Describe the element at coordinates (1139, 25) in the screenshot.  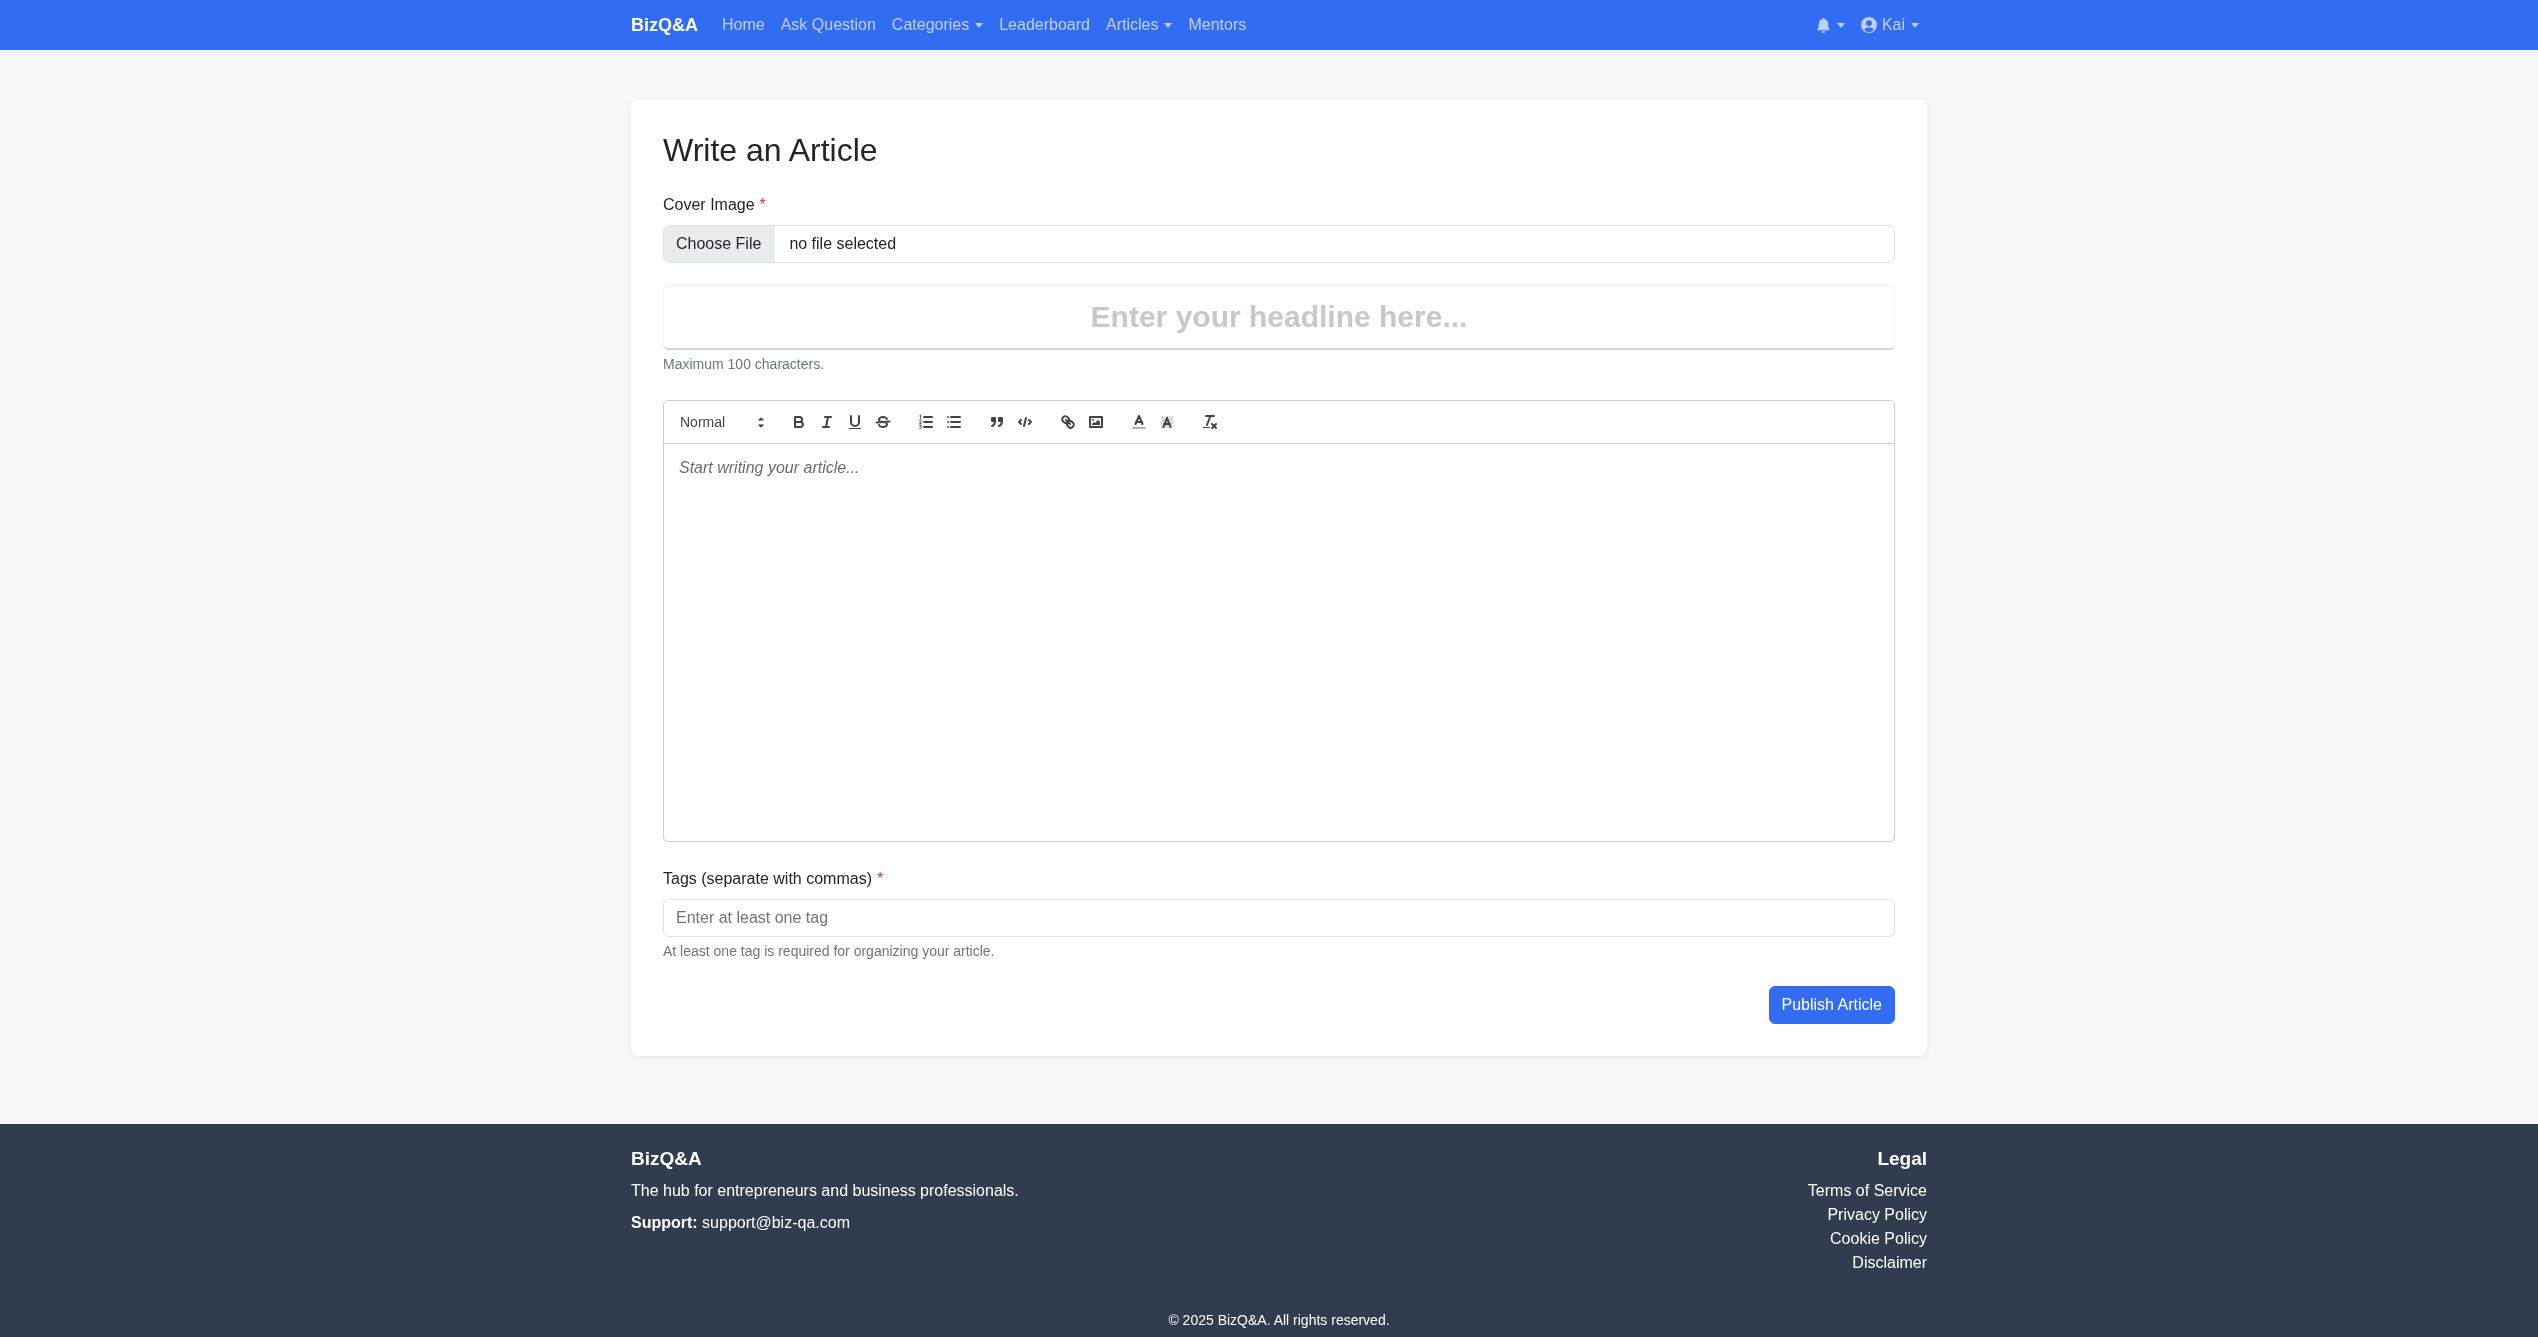
I see `nav-link: Articles` at that location.